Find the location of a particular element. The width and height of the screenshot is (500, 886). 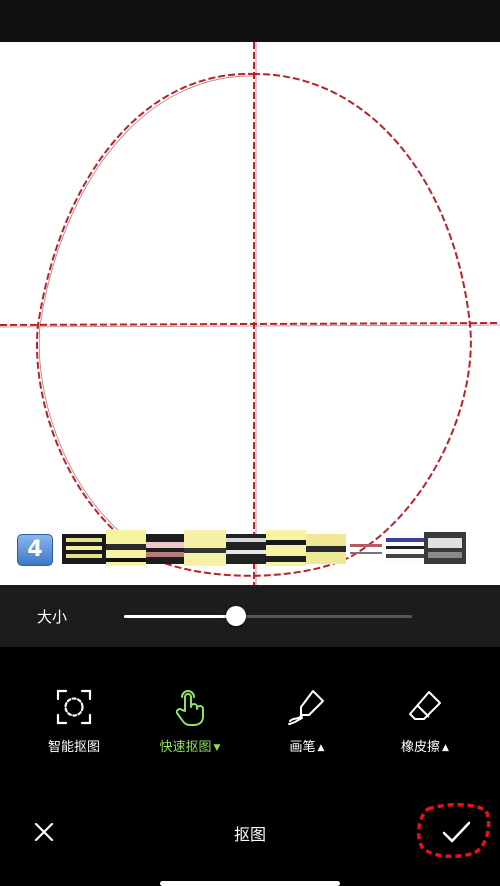

cutout-toolbar: 智能抠图 快速抠图 ▼ 画笔 ▲ 橡皮擦 ▲ is located at coordinates (250, 712).